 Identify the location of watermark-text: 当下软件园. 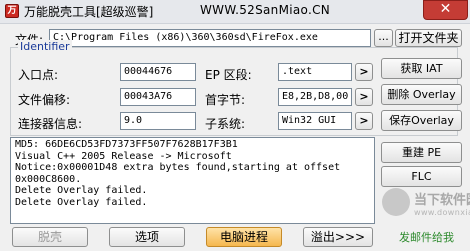
(442, 200).